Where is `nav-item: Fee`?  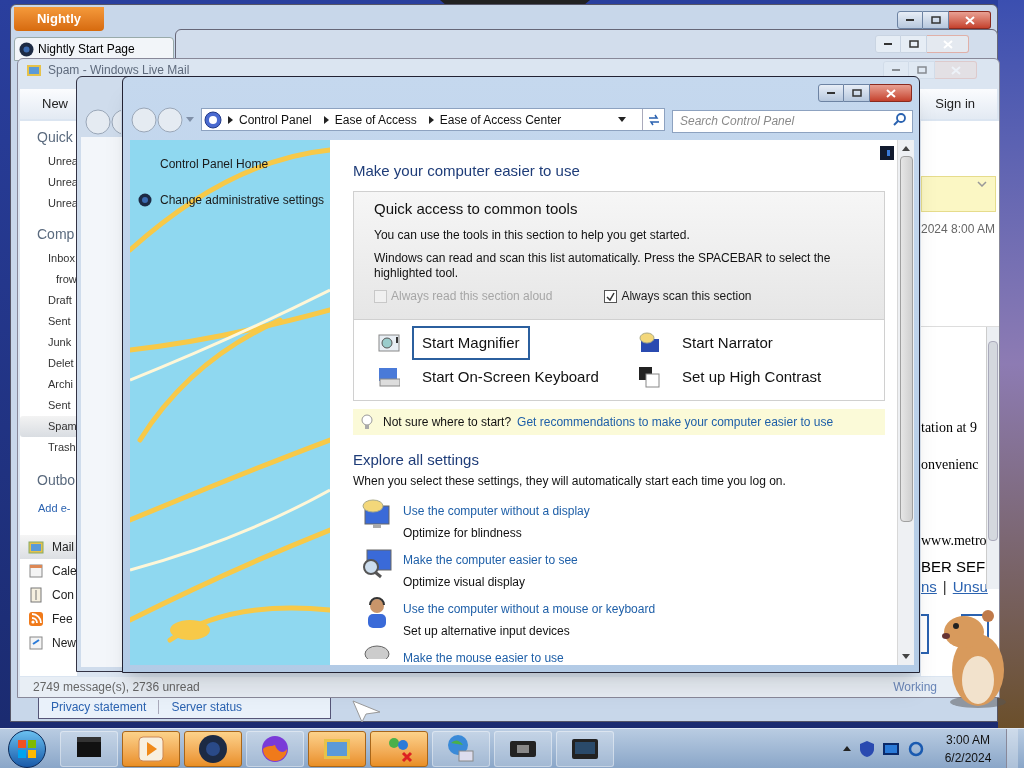 nav-item: Fee is located at coordinates (48, 618).